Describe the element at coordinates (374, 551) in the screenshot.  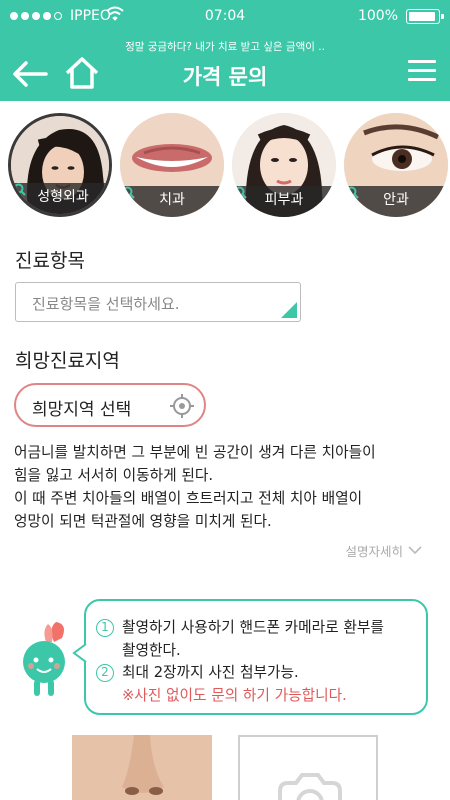
I see `more-details-label: 설명자세히` at that location.